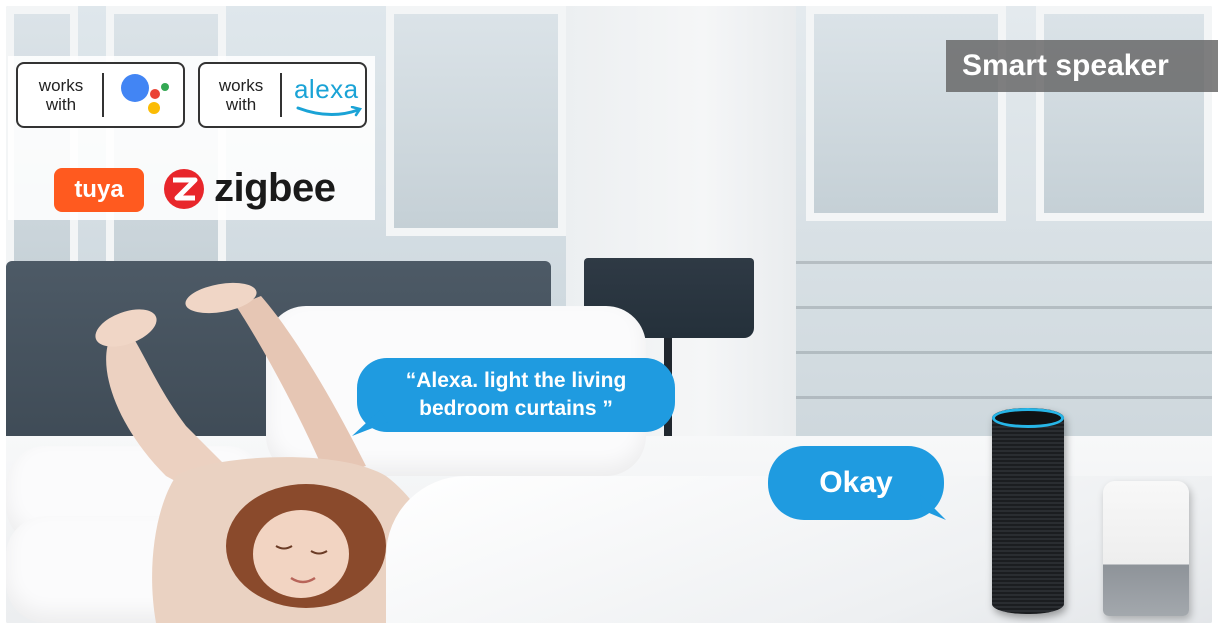 This screenshot has height=629, width=1218. I want to click on alexa-wordmark: alexa, so click(326, 89).